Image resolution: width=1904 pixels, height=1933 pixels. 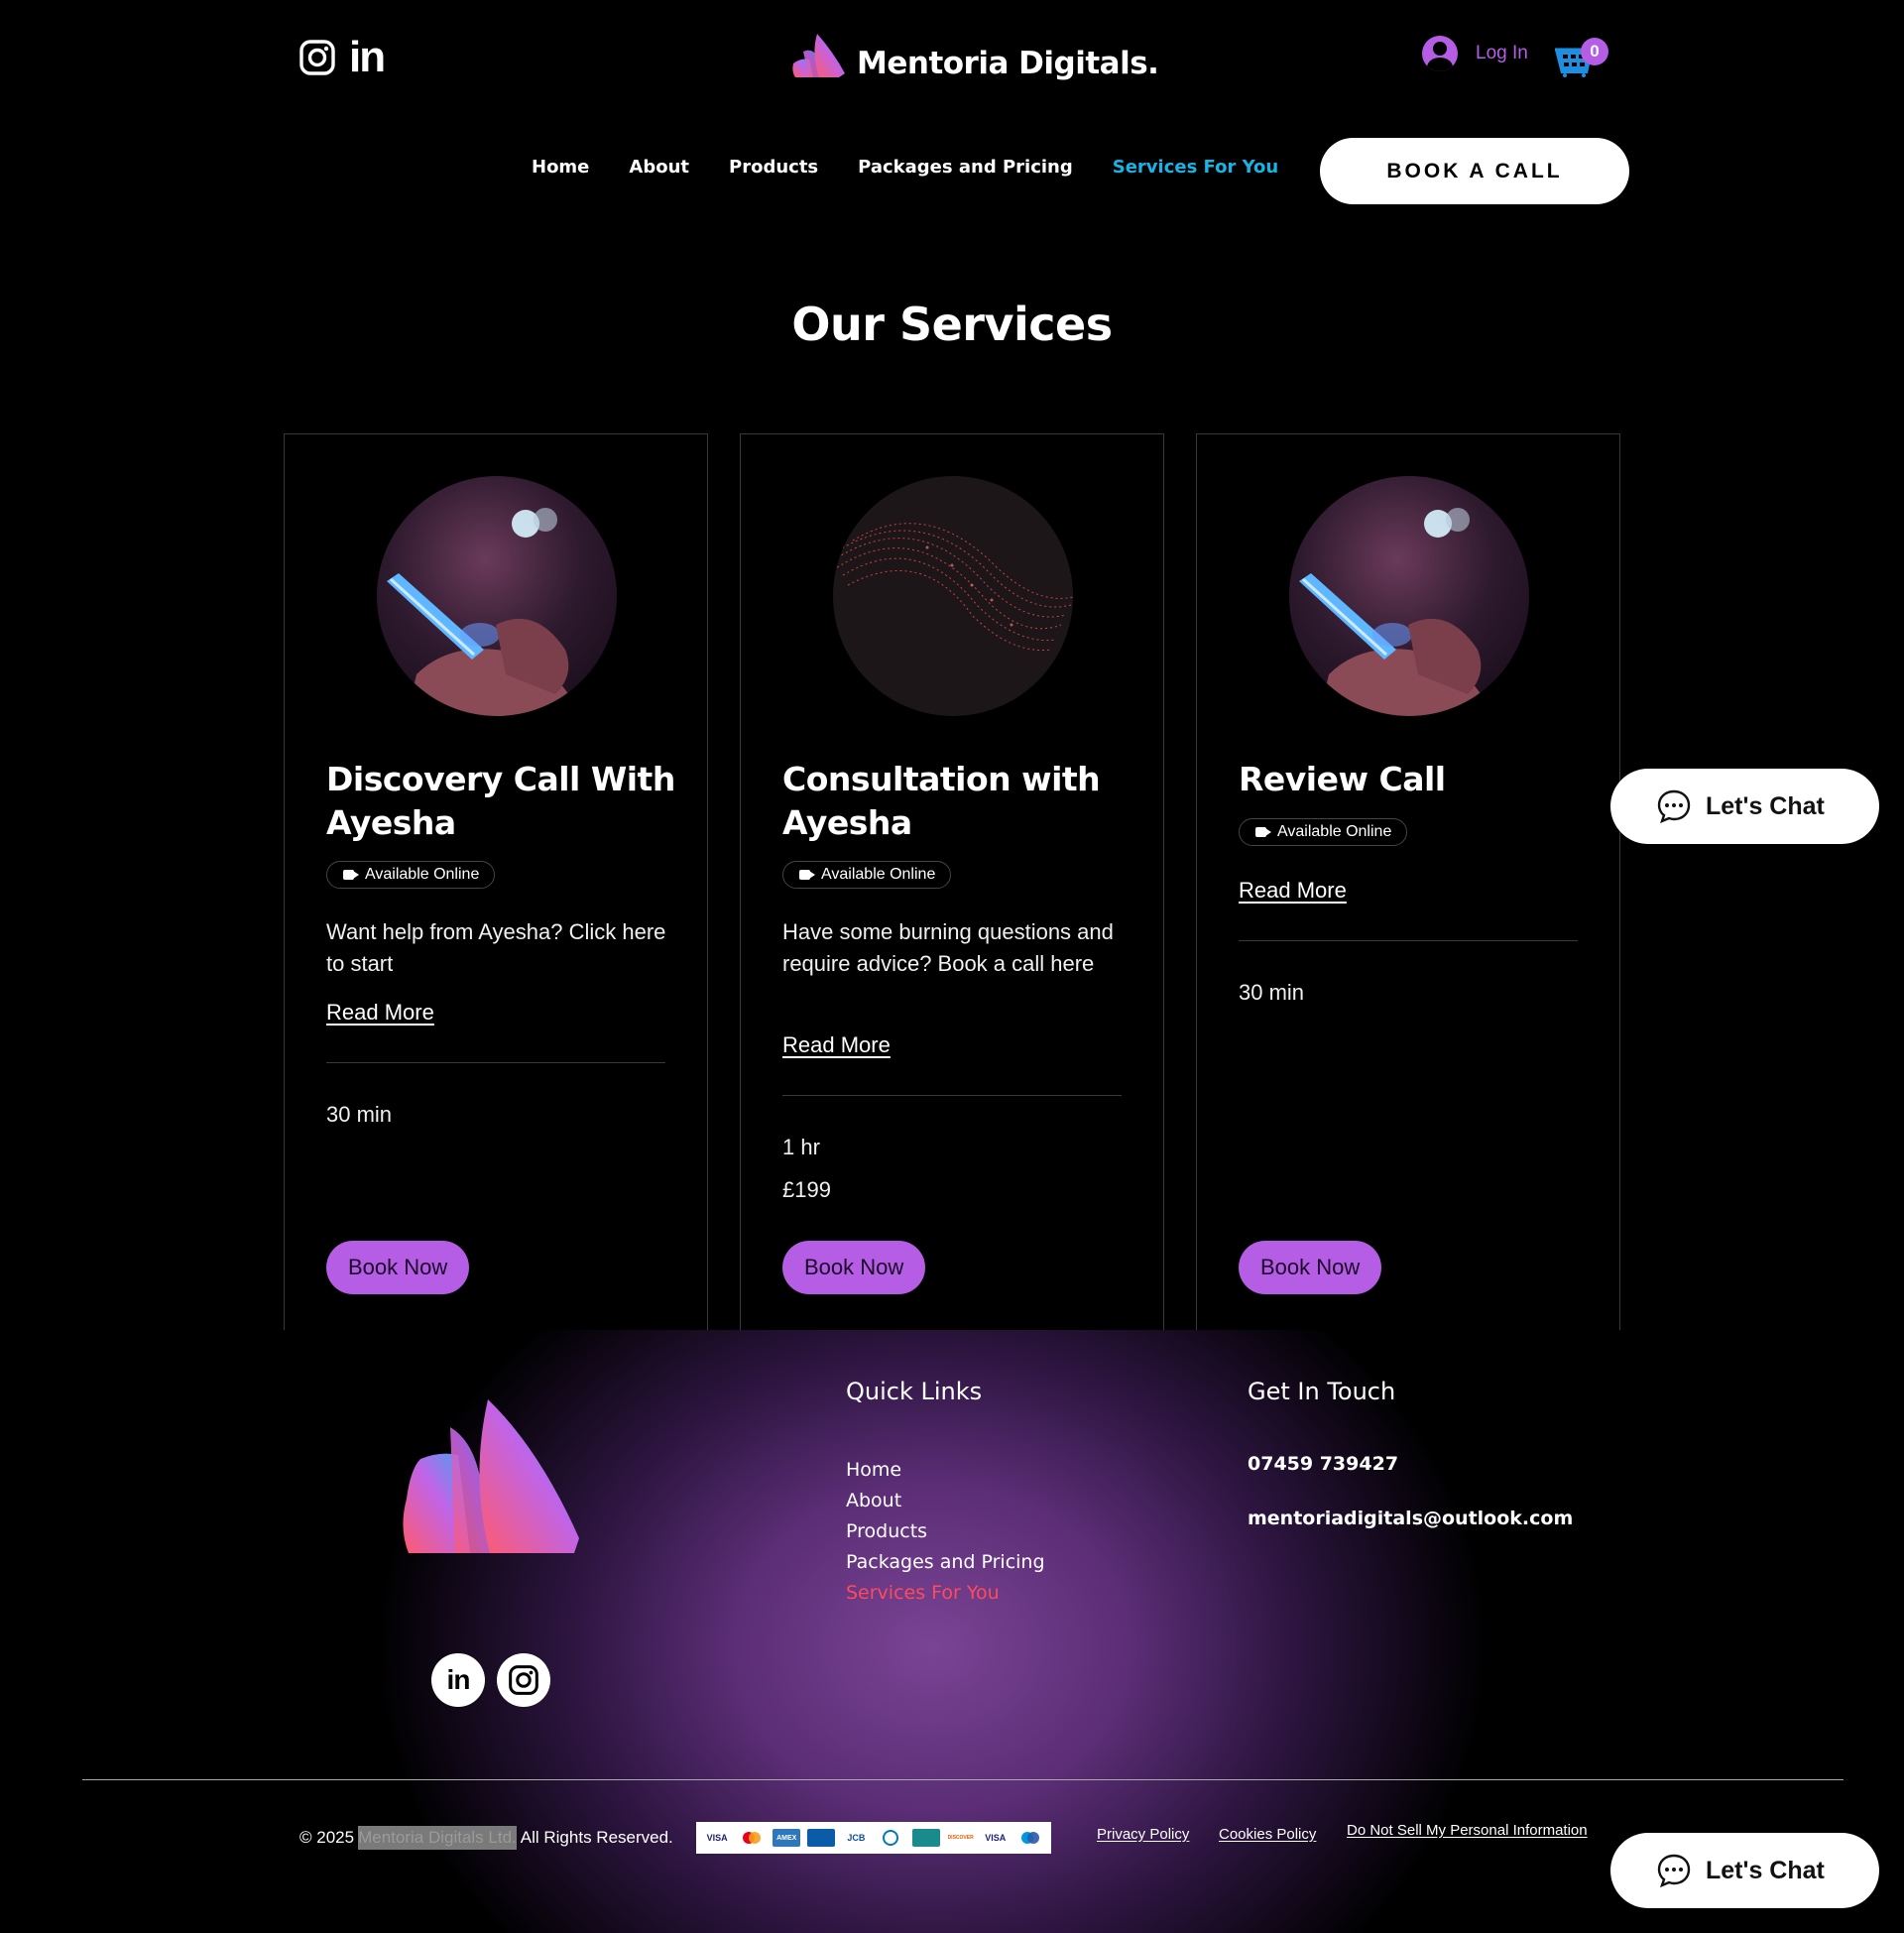 I want to click on quick-links-heading: Quick Links, so click(x=914, y=1391).